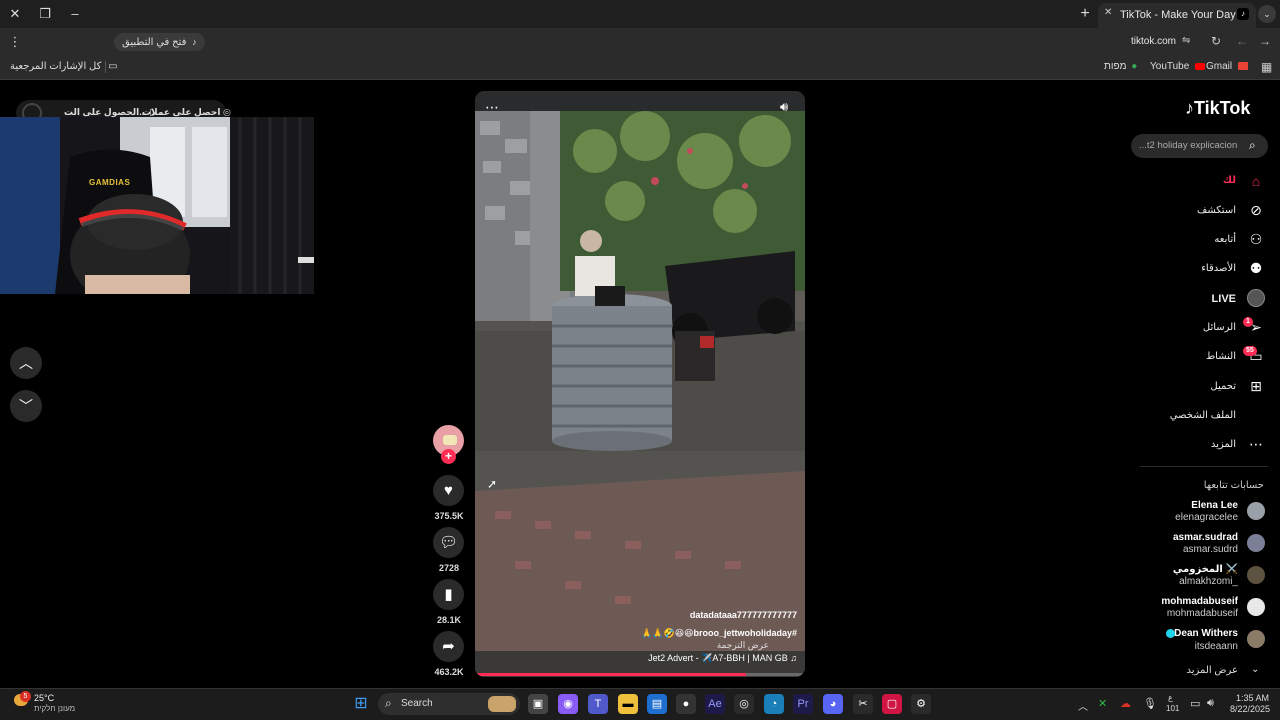 The height and width of the screenshot is (720, 1280). What do you see at coordinates (45, 14) in the screenshot?
I see `restore-window-icon: ❐` at bounding box center [45, 14].